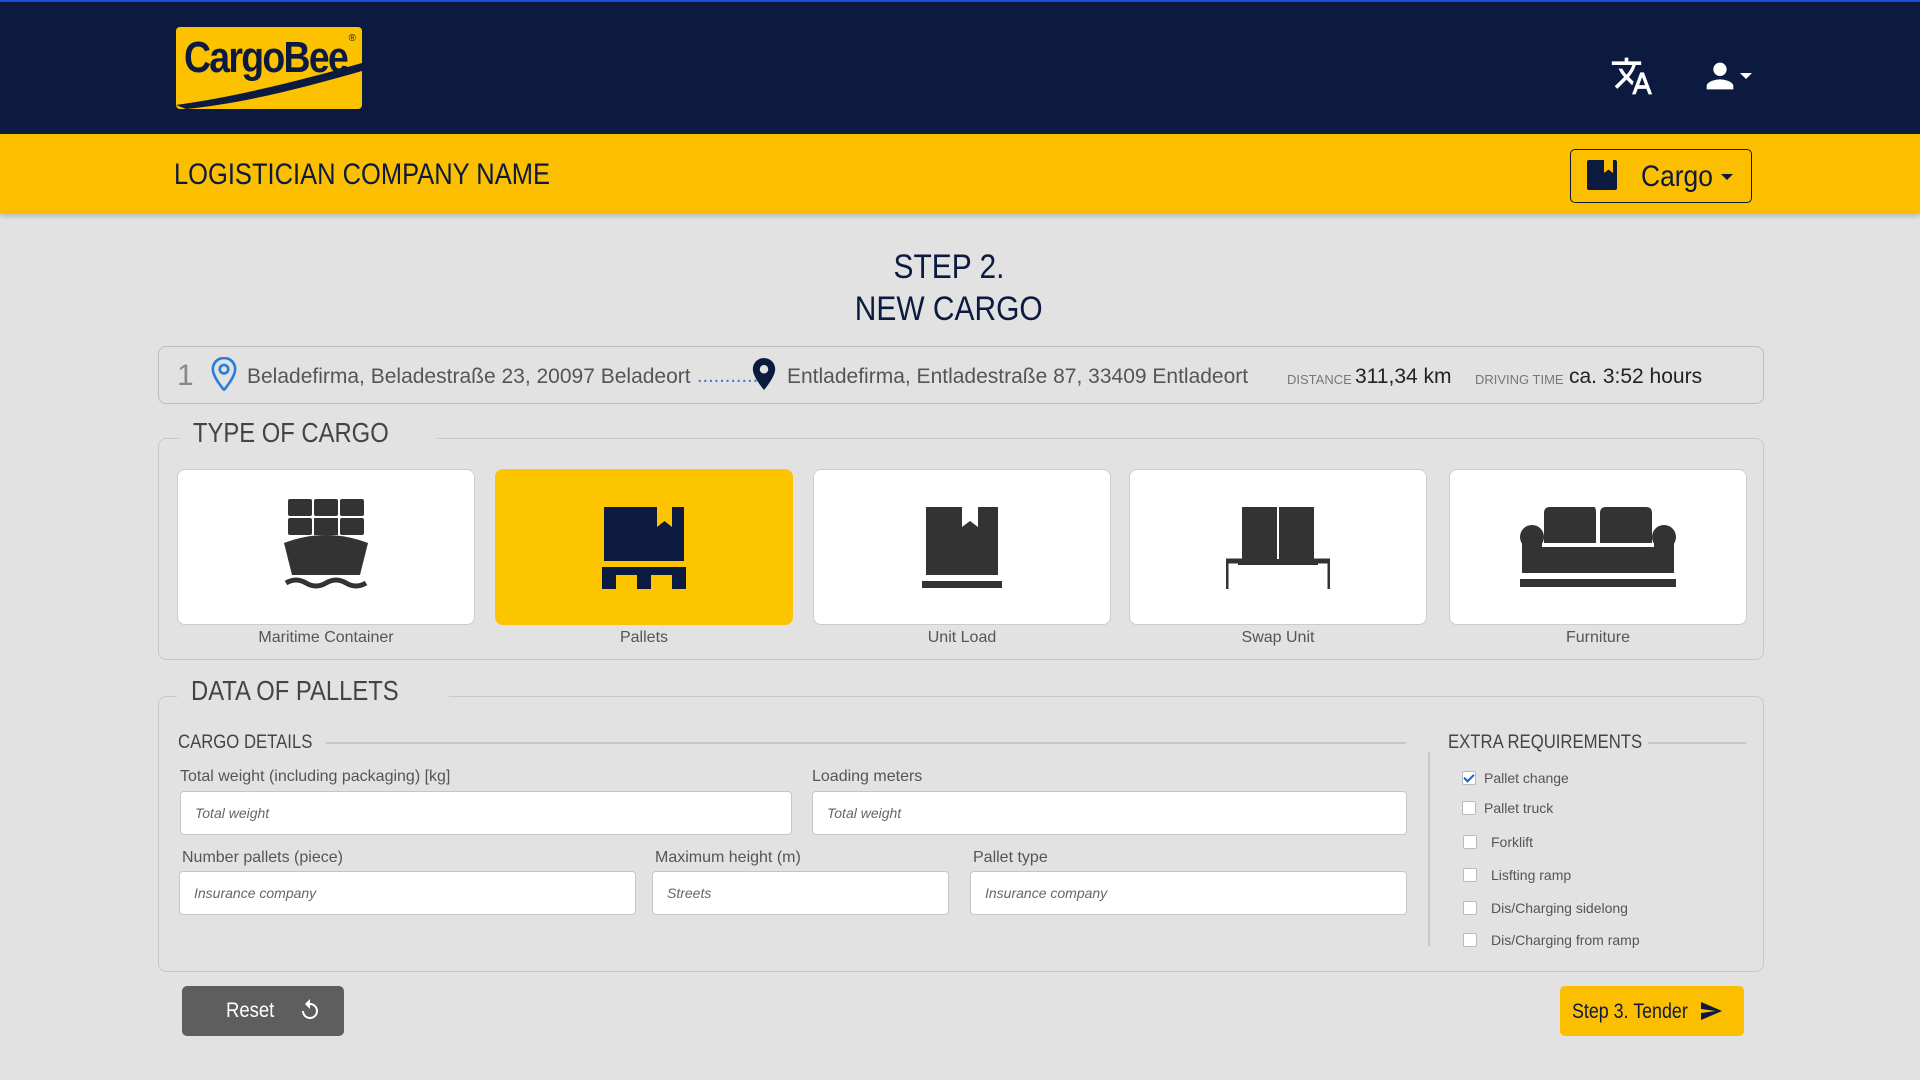 This screenshot has height=1080, width=1920. What do you see at coordinates (764, 374) in the screenshot?
I see `delivery-pin-icon` at bounding box center [764, 374].